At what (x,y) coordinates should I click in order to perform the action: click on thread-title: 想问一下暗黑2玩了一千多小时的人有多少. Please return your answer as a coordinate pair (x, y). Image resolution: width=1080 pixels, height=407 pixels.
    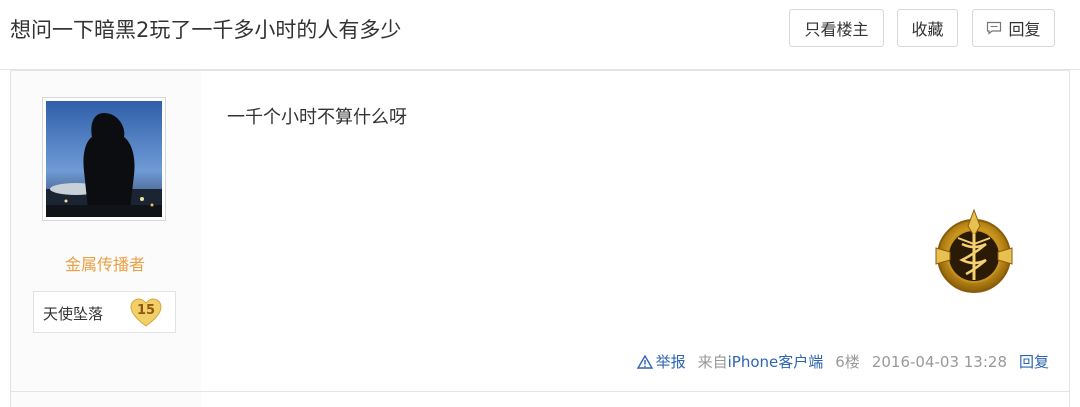
    Looking at the image, I should click on (206, 30).